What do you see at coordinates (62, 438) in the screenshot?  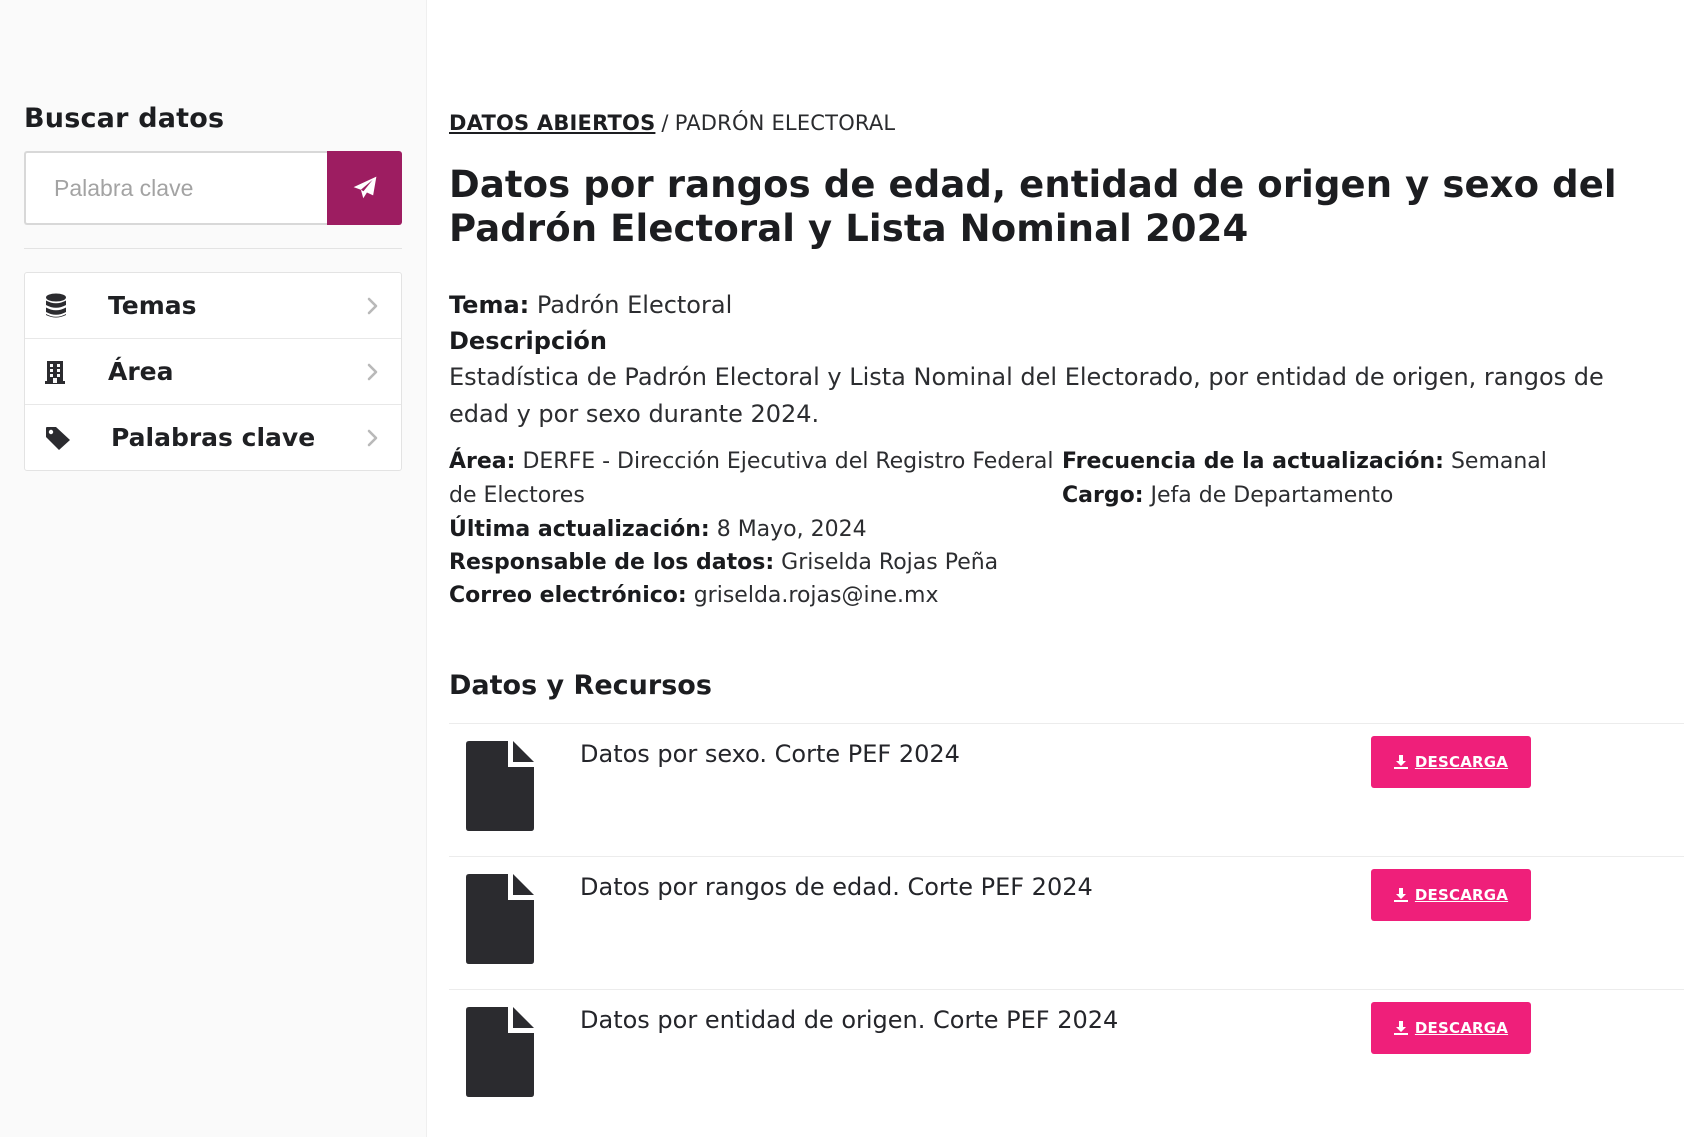 I see `tag-icon` at bounding box center [62, 438].